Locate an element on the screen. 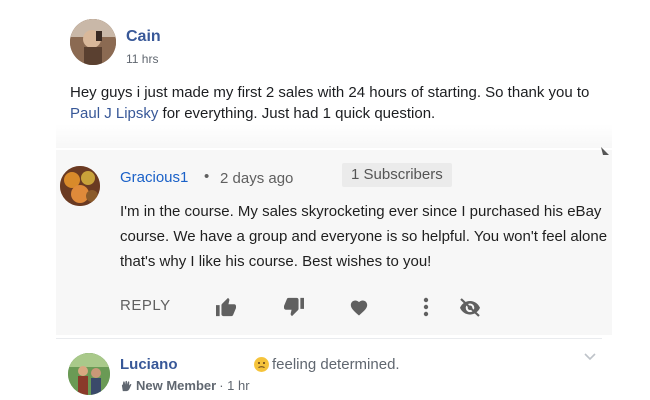 The width and height of the screenshot is (650, 400). member-name: Luciano is located at coordinates (149, 364).